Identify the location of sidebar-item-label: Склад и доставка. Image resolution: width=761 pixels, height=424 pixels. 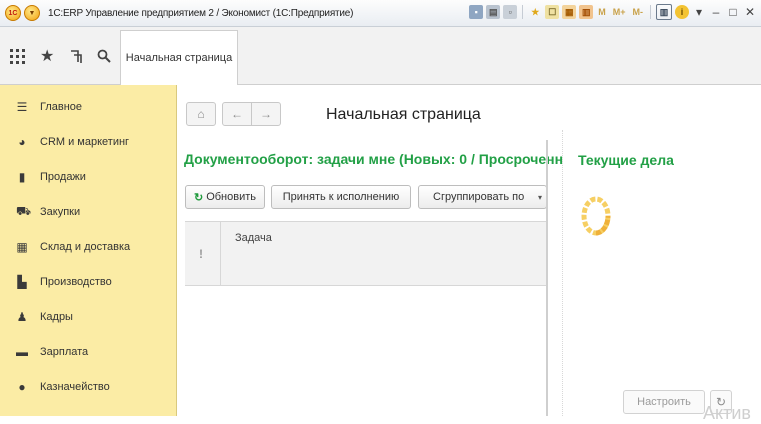
(85, 247).